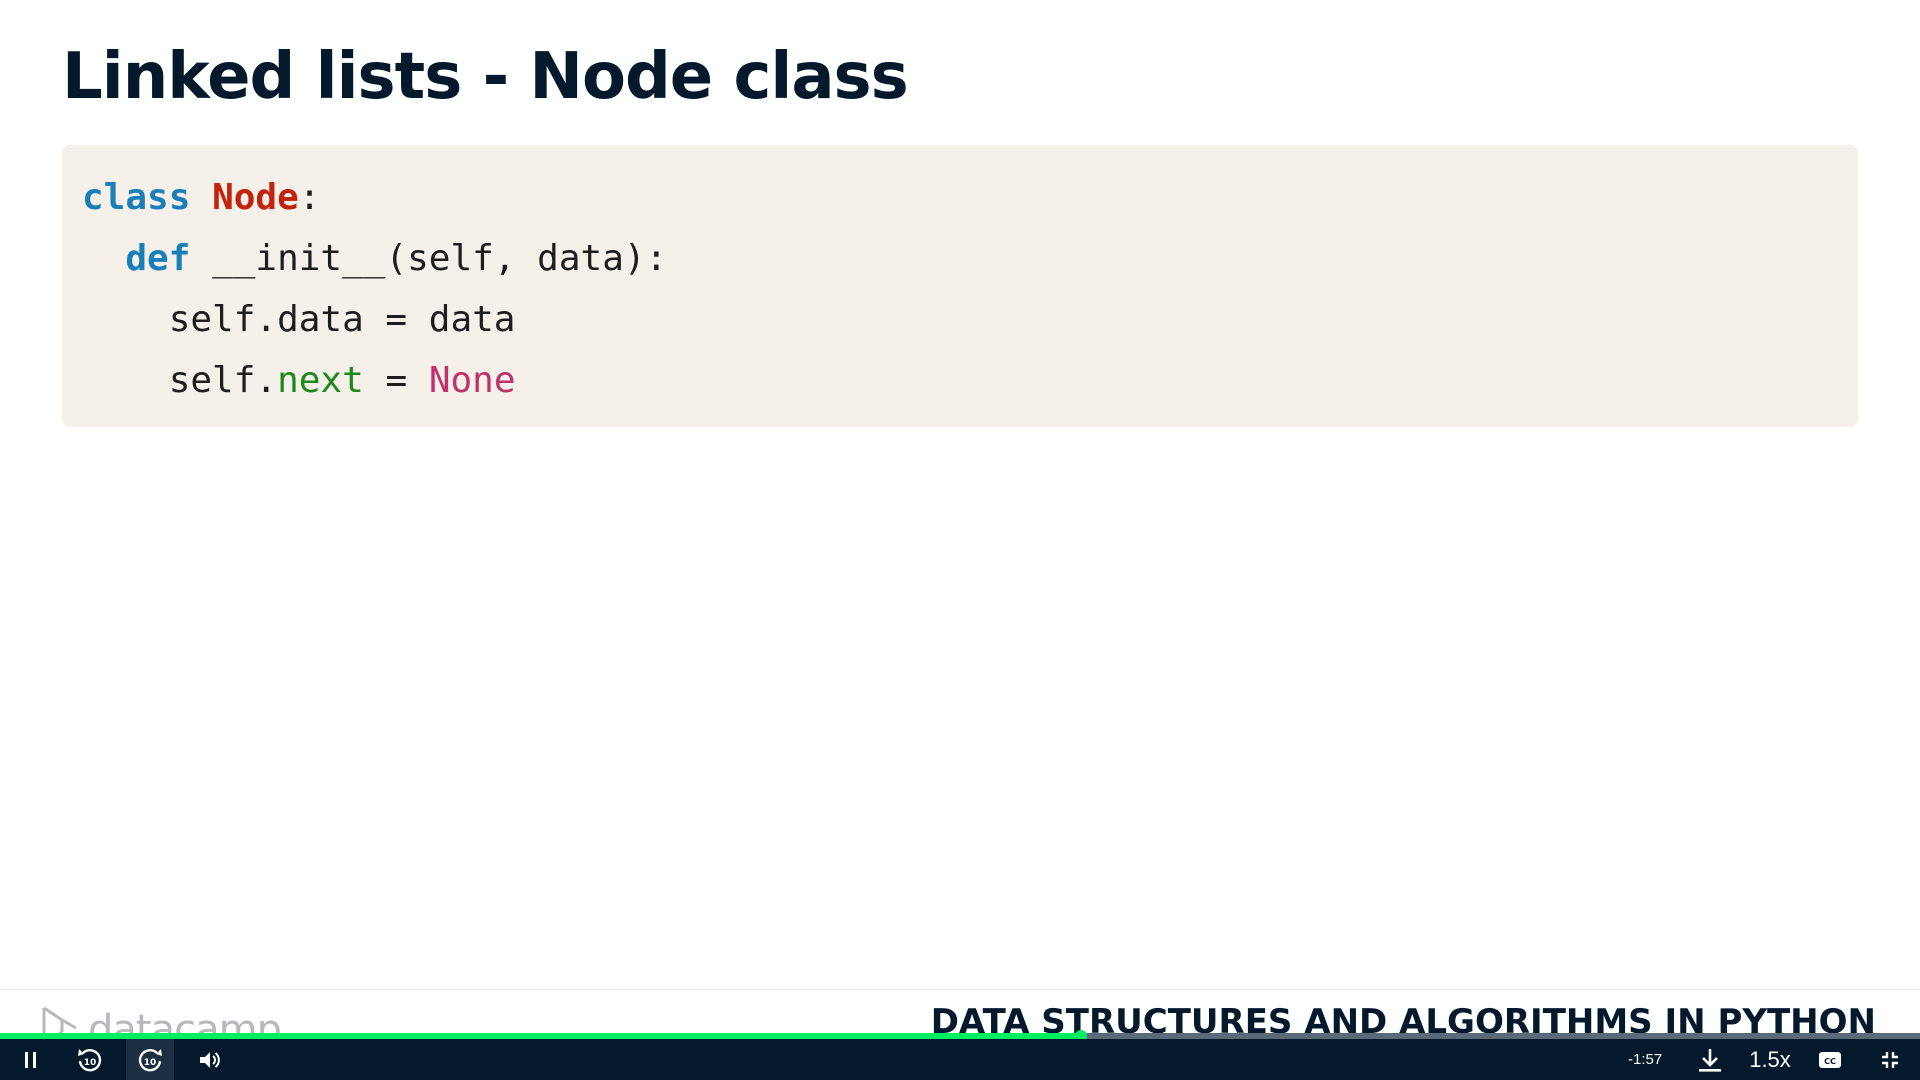 This screenshot has height=1080, width=1920. Describe the element at coordinates (180, 380) in the screenshot. I see `code-token: self.` at that location.